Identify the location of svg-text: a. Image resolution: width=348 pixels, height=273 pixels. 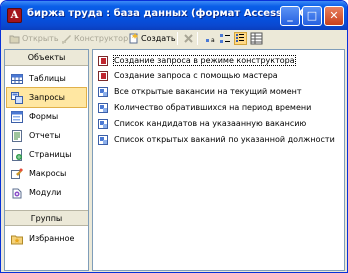
(213, 40).